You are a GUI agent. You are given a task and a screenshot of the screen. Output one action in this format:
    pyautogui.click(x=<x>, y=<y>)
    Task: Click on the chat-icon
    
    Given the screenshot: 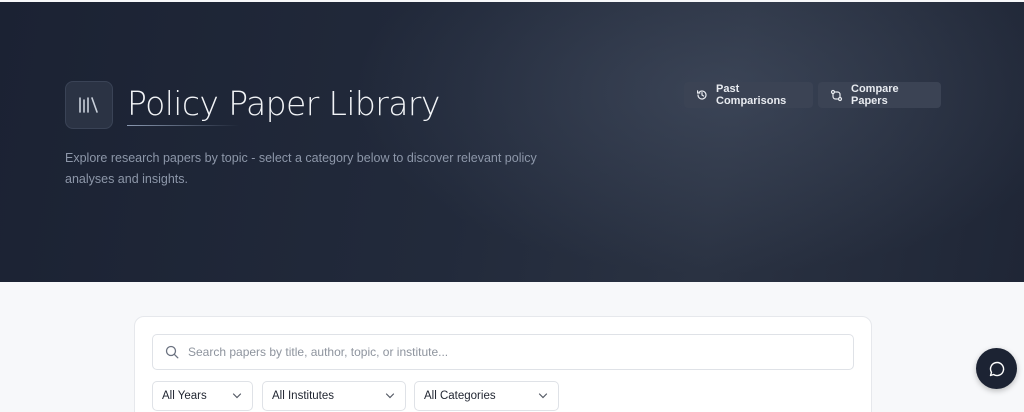 What is the action you would take?
    pyautogui.click(x=996, y=368)
    